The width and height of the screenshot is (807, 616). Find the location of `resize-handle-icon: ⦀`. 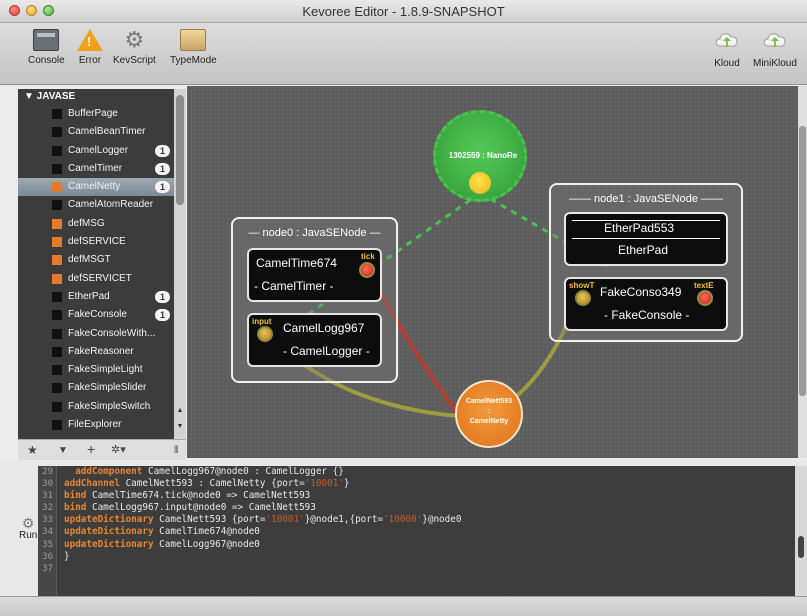

resize-handle-icon: ⦀ is located at coordinates (176, 450).